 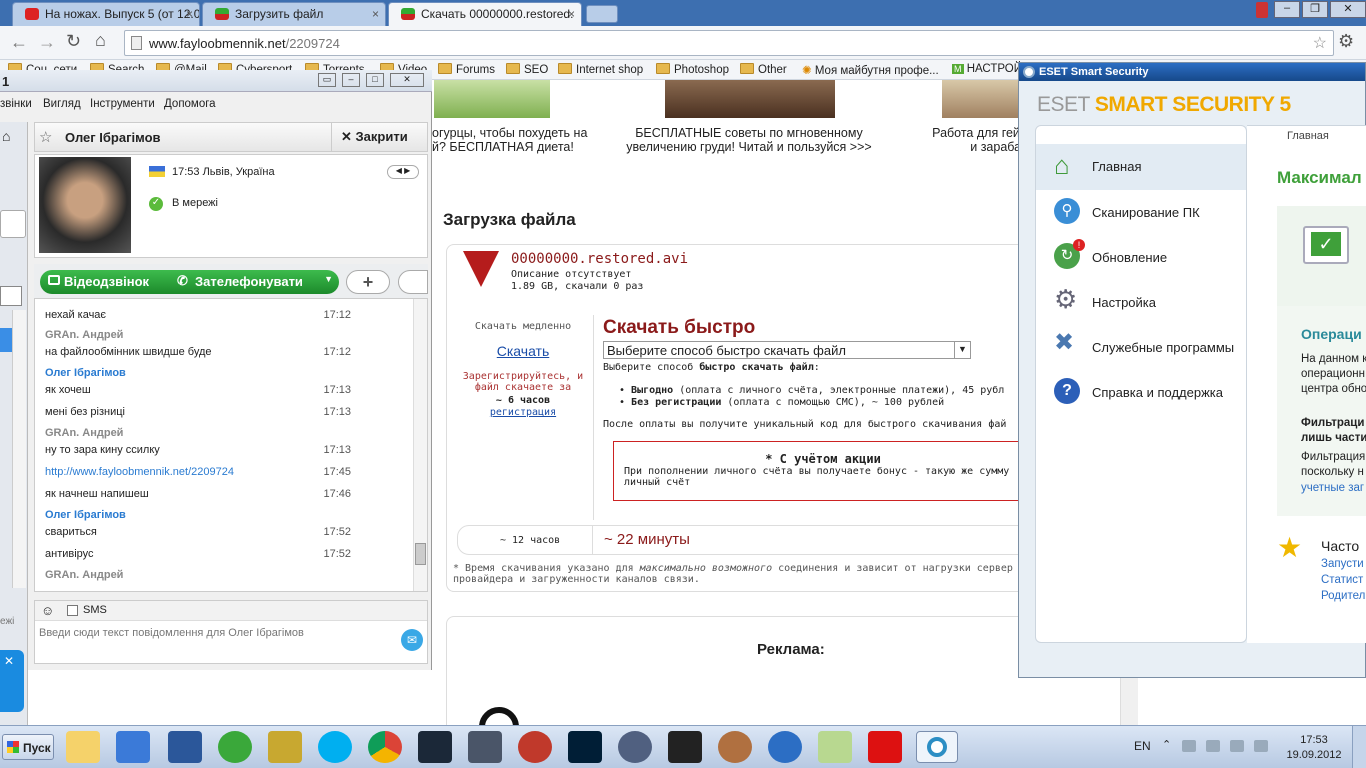 I want to click on reload-icon: ↻, so click(x=73, y=41).